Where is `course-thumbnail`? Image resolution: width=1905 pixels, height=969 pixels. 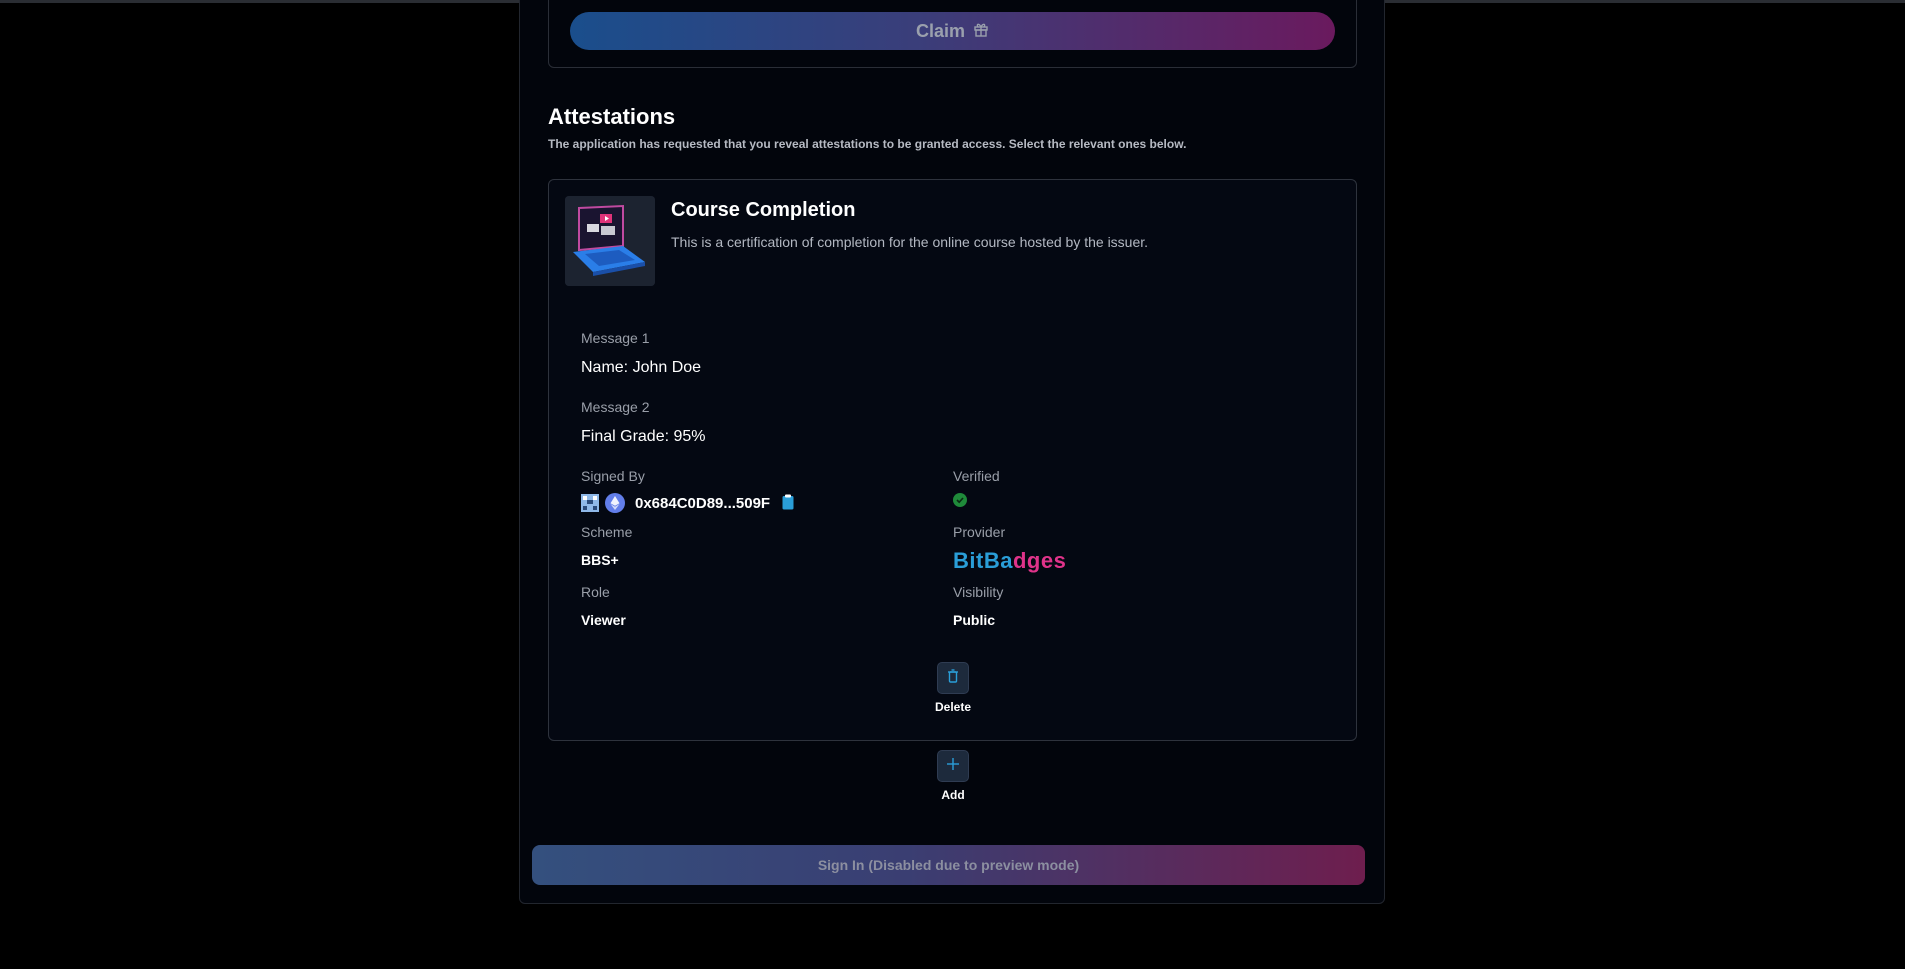 course-thumbnail is located at coordinates (610, 241).